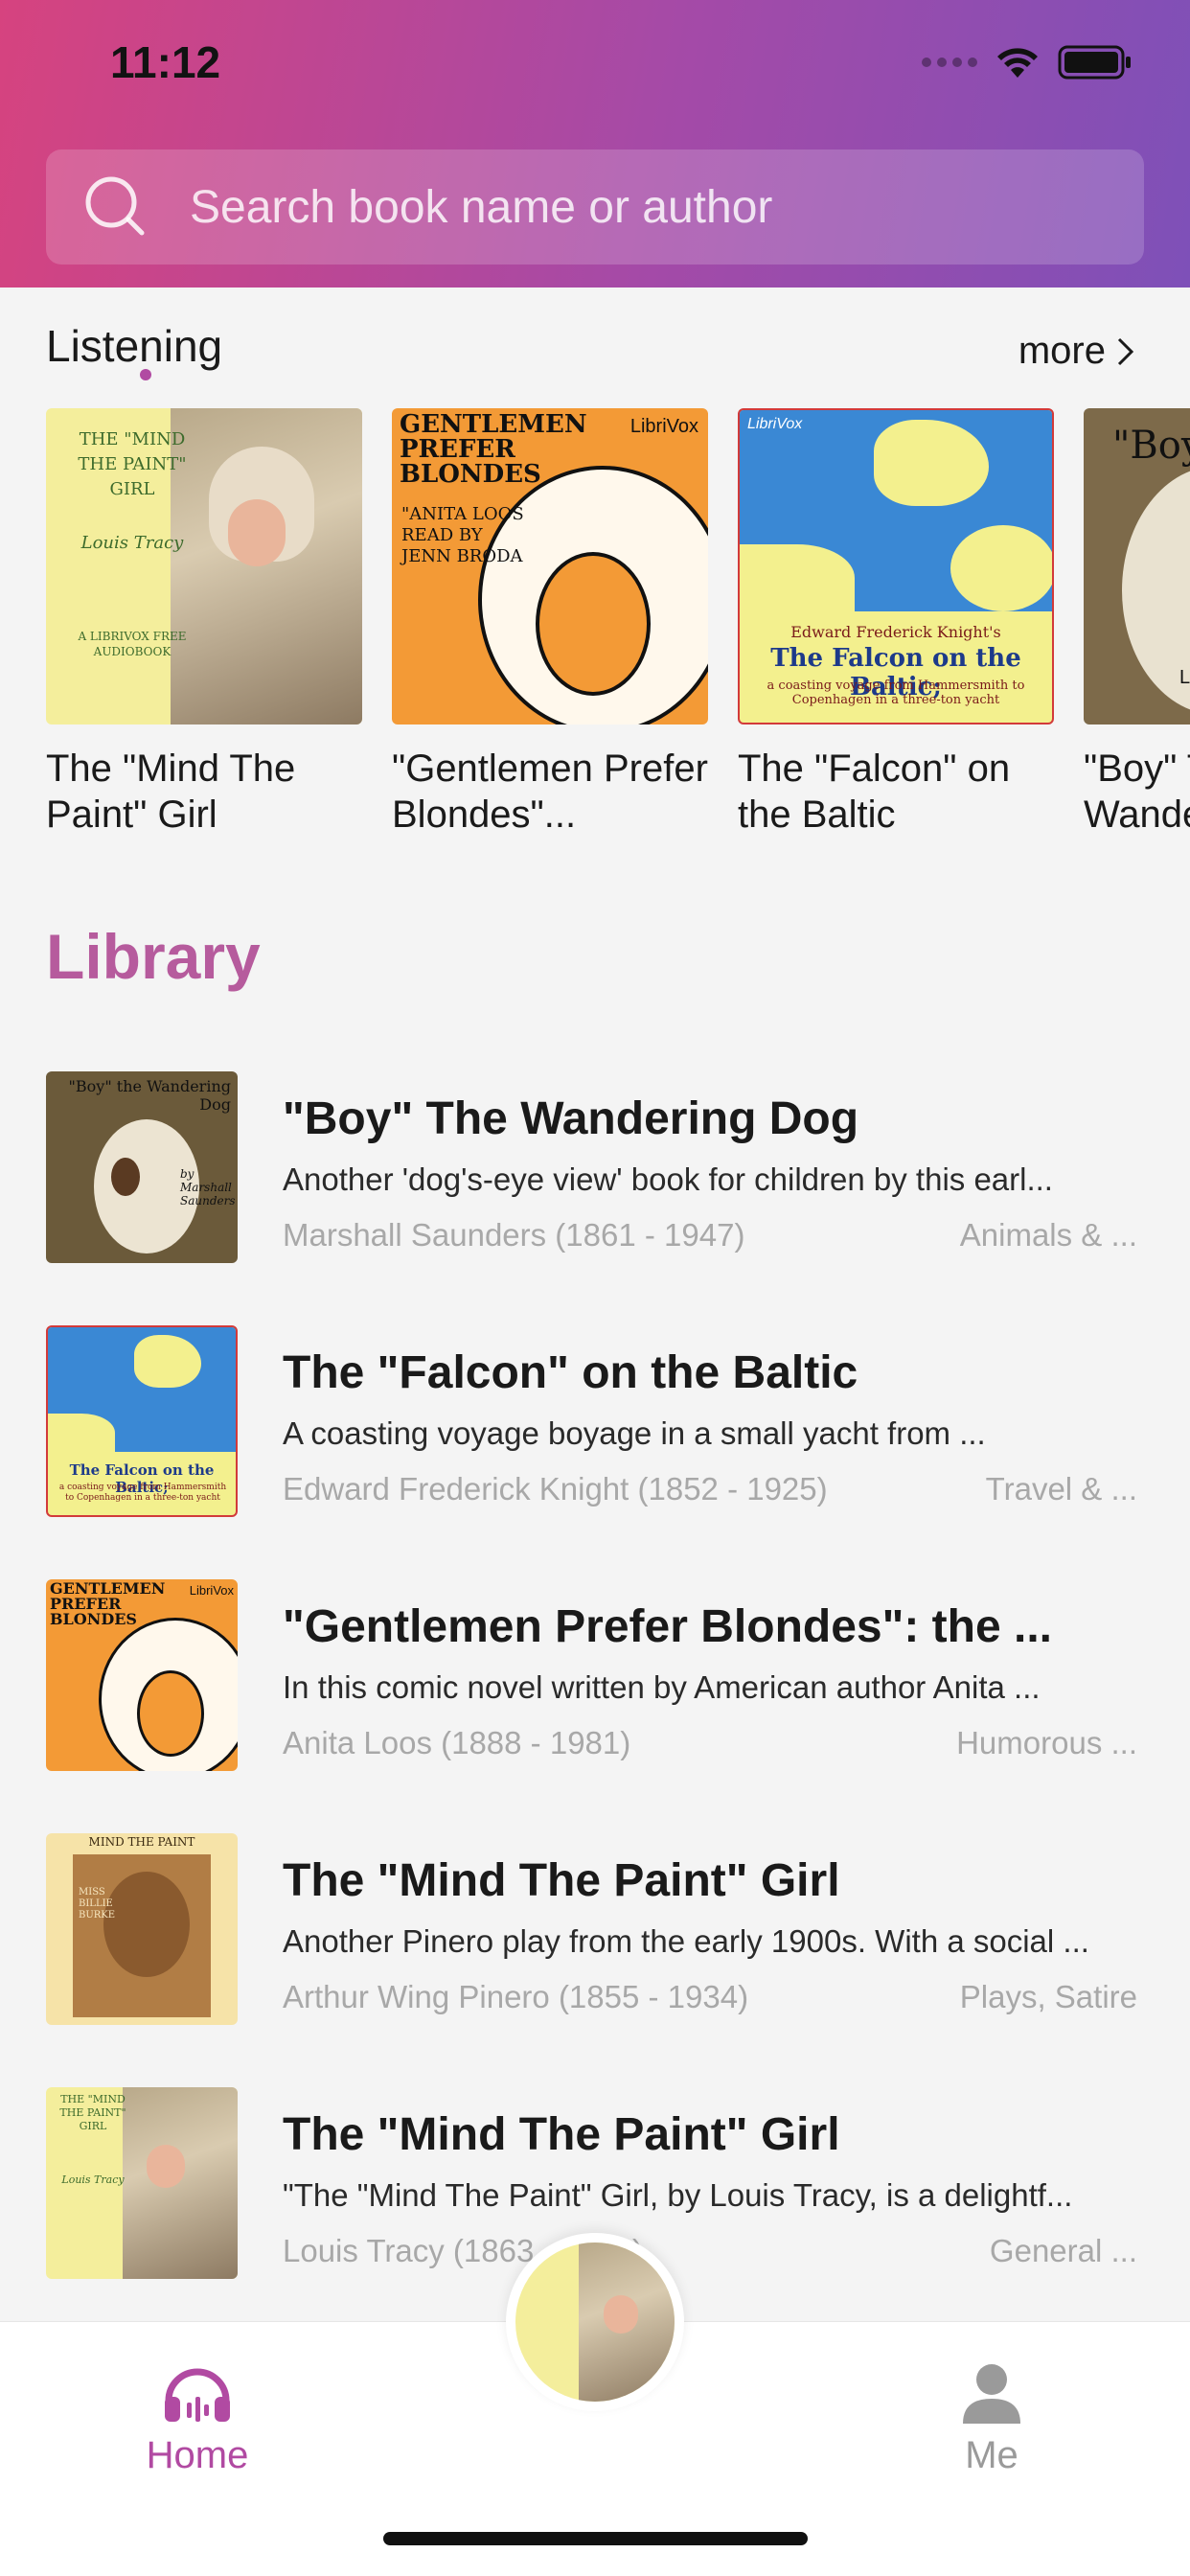 This screenshot has width=1190, height=2576. What do you see at coordinates (115, 206) in the screenshot?
I see `search-icon` at bounding box center [115, 206].